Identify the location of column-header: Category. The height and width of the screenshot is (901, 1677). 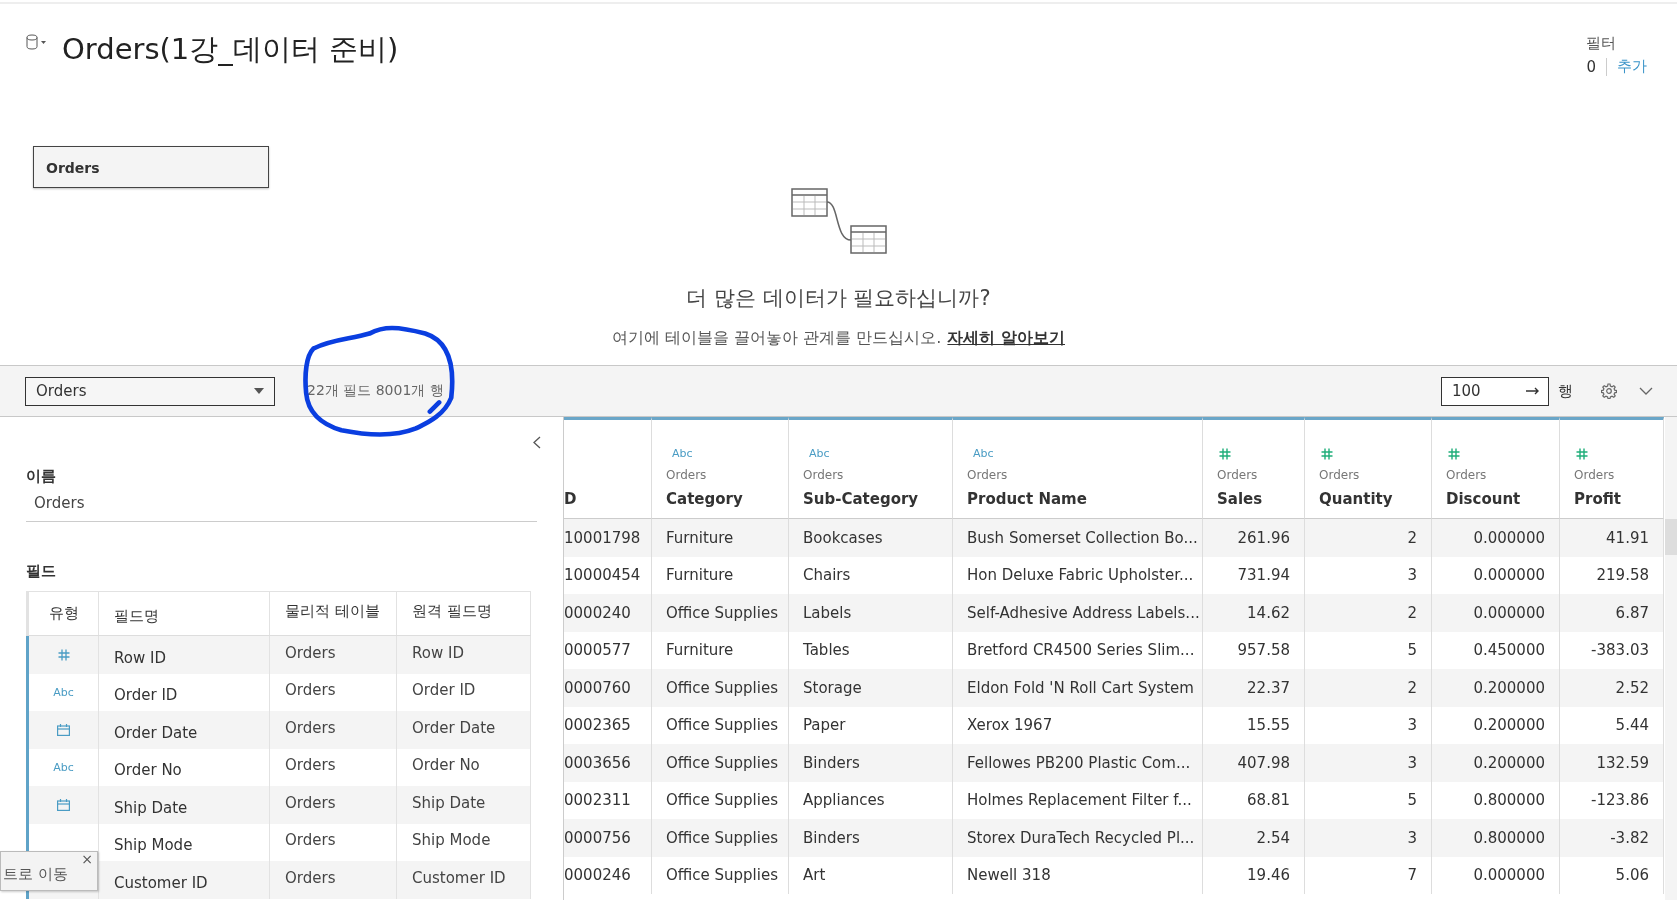
(727, 499).